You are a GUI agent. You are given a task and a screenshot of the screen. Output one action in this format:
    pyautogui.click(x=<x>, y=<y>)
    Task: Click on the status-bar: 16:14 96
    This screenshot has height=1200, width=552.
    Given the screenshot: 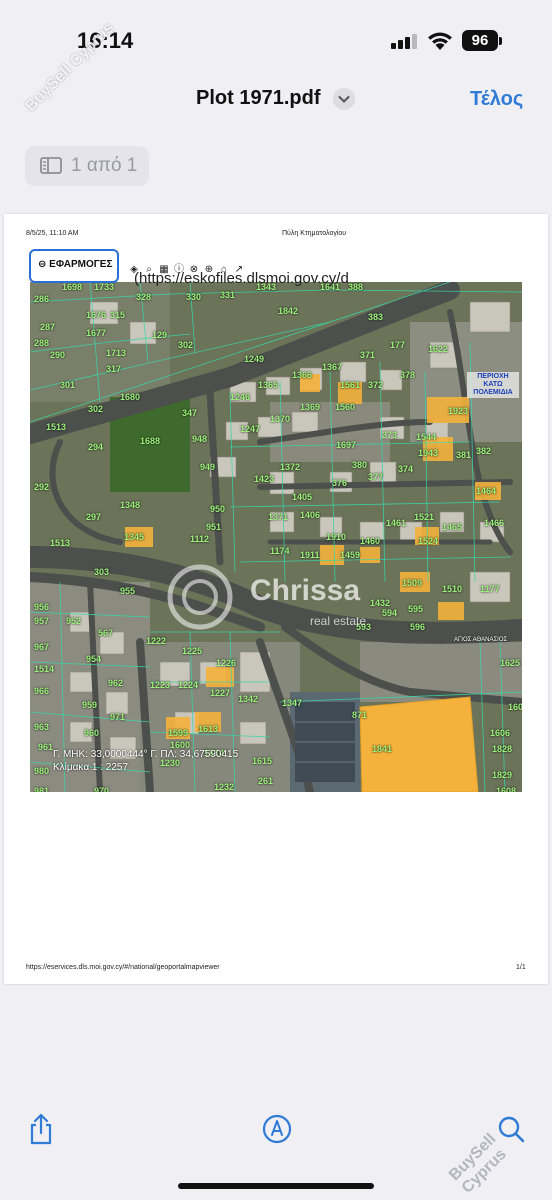 What is the action you would take?
    pyautogui.click(x=276, y=40)
    